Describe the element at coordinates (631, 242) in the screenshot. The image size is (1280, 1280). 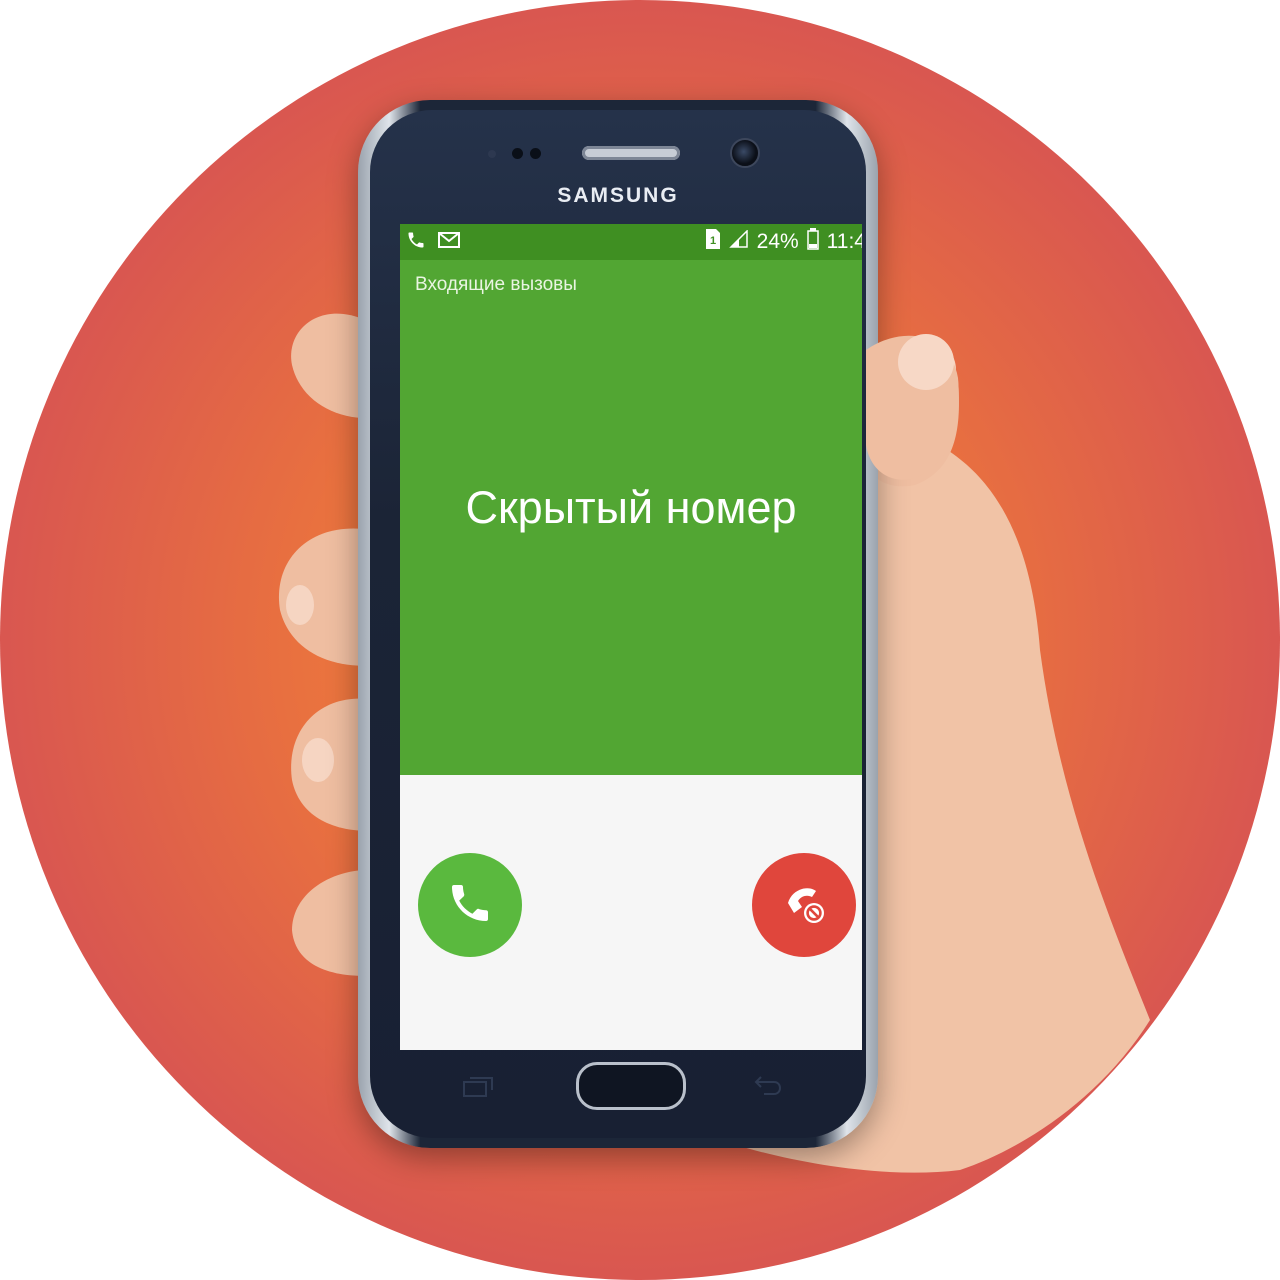
I see `status-bar: 1 24% 11:4` at that location.